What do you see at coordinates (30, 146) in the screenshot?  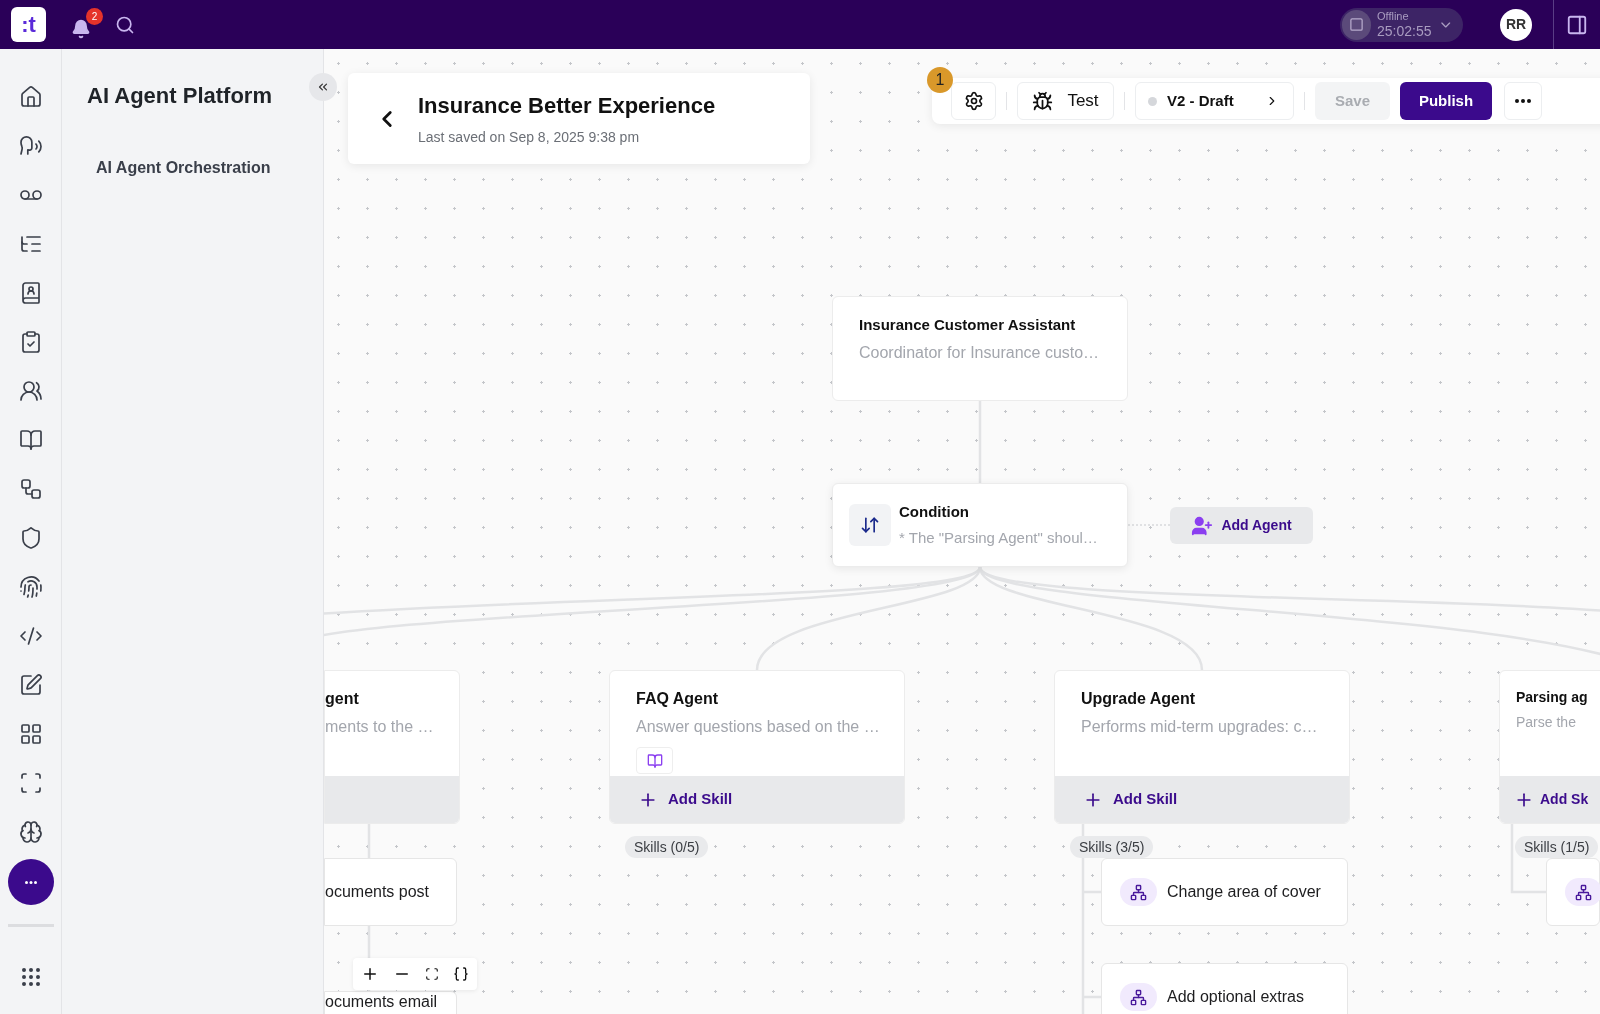 I see `speech-icon` at bounding box center [30, 146].